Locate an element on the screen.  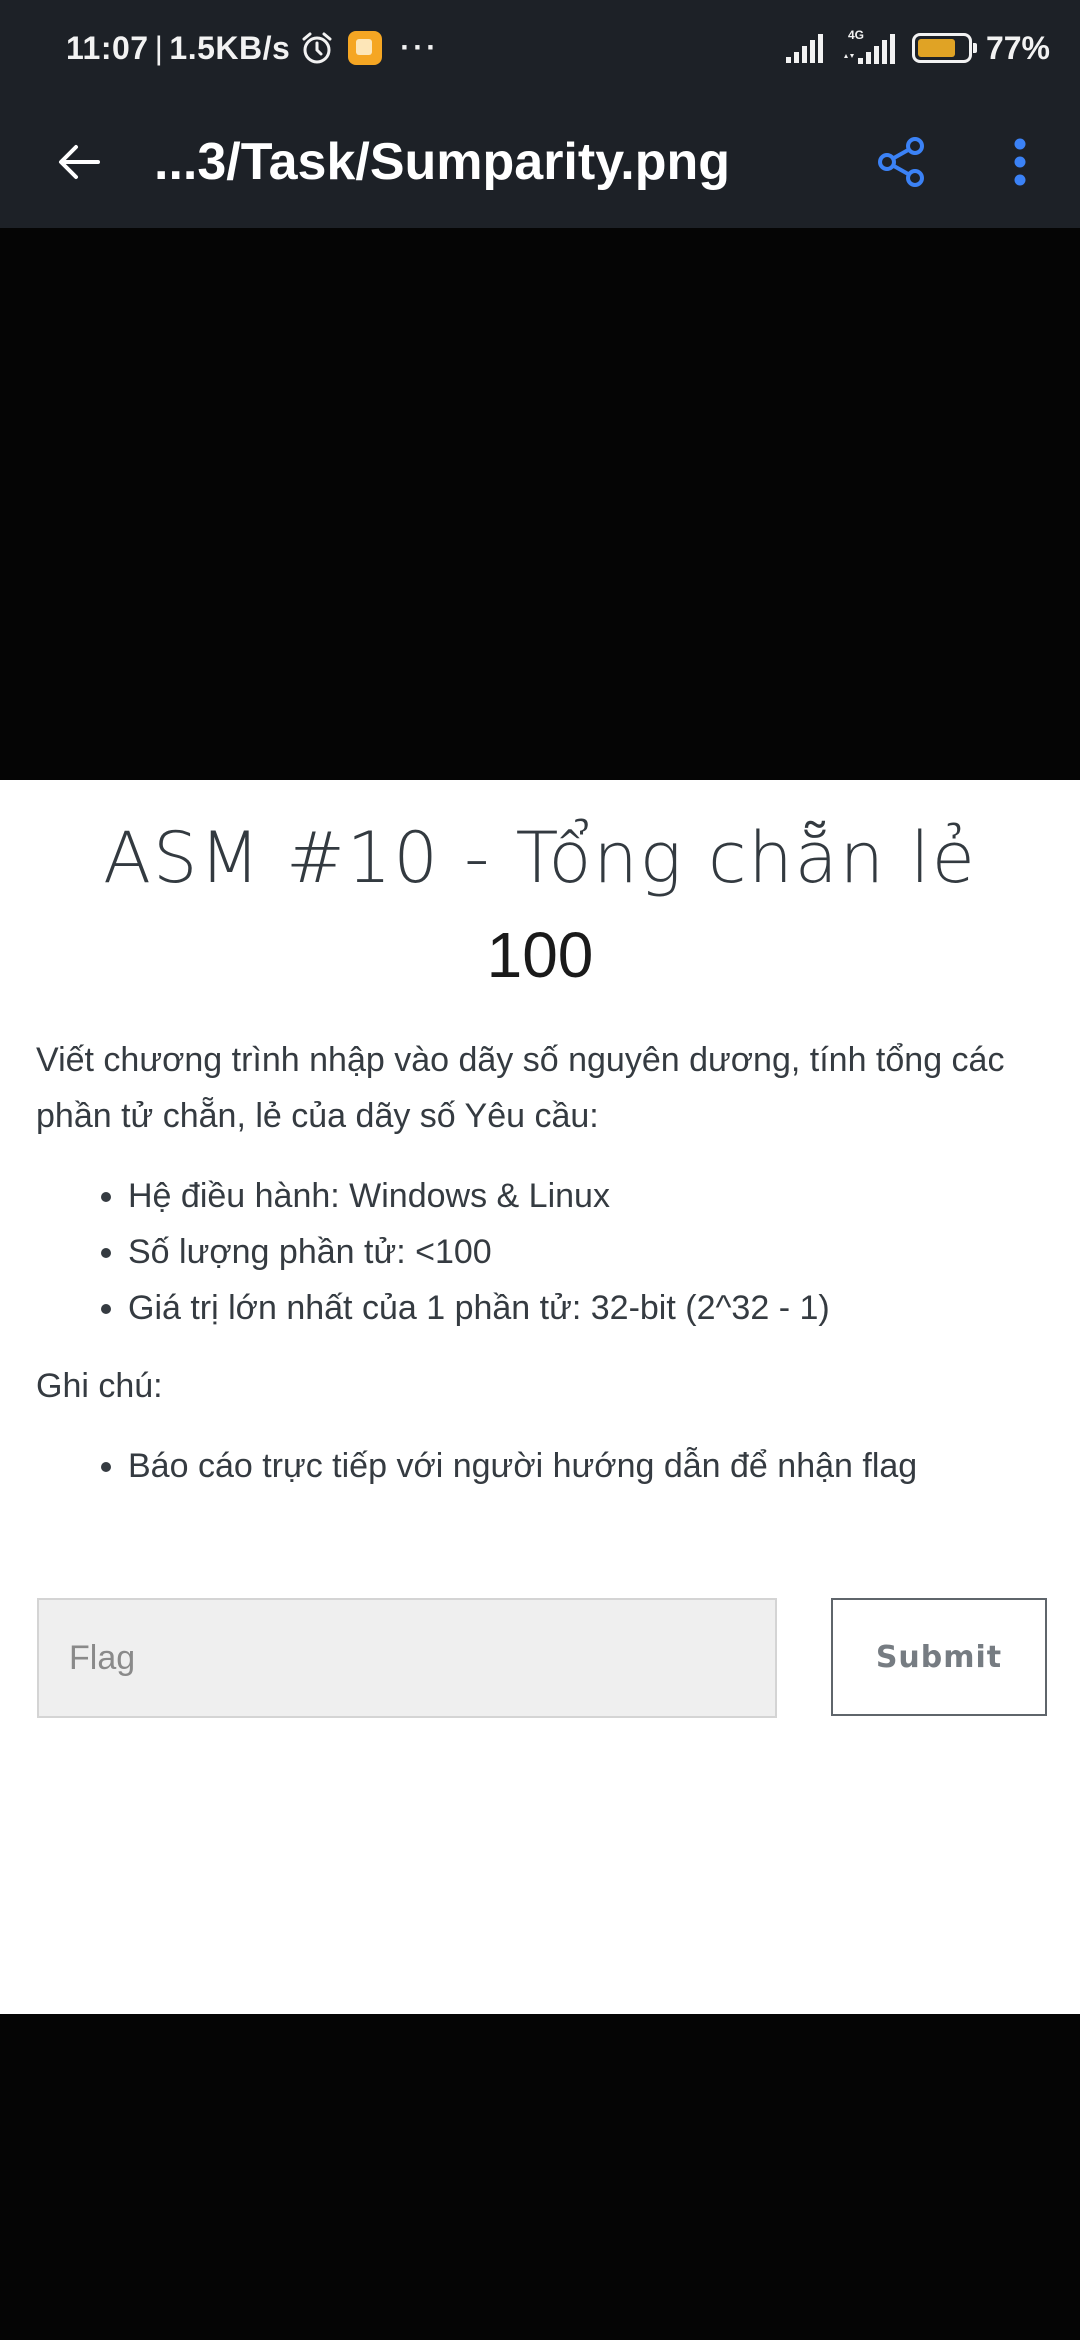
app-bar: ...3/Task/Sumparity.png is located at coordinates (540, 162).